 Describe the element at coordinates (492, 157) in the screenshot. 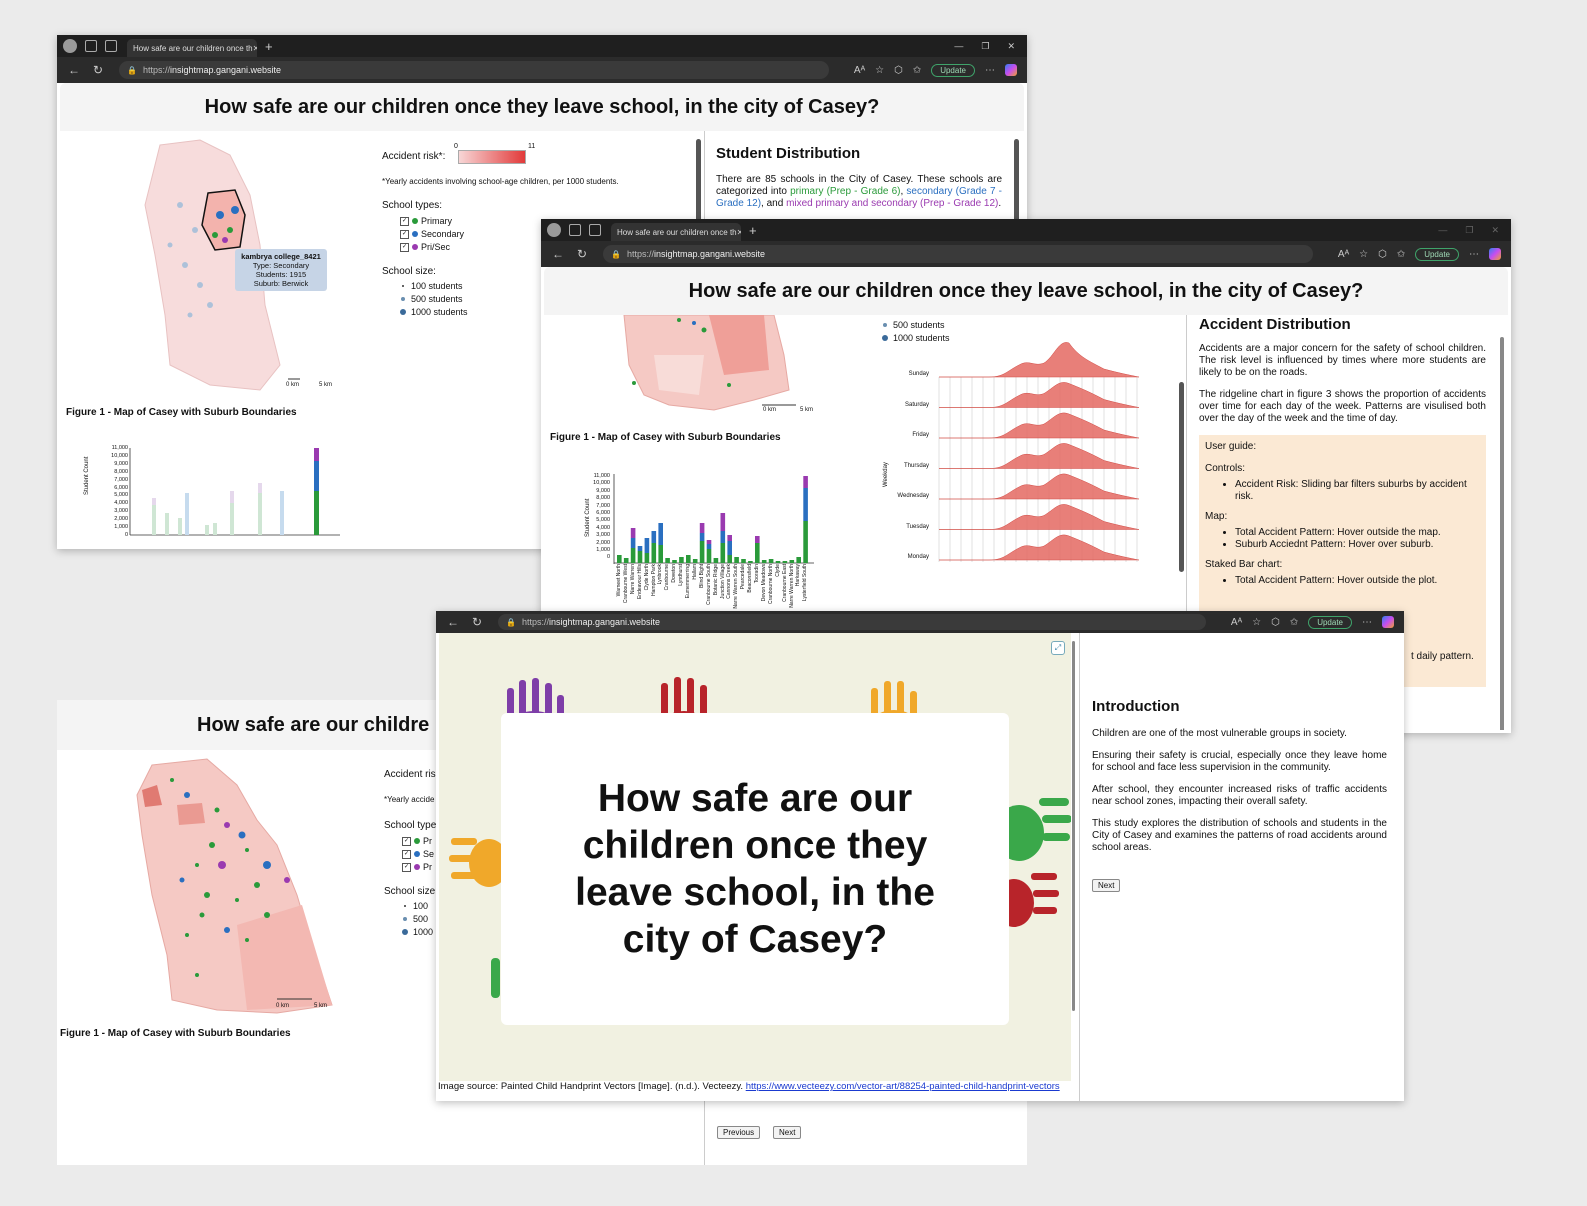

I see `accident-risk-slider` at that location.